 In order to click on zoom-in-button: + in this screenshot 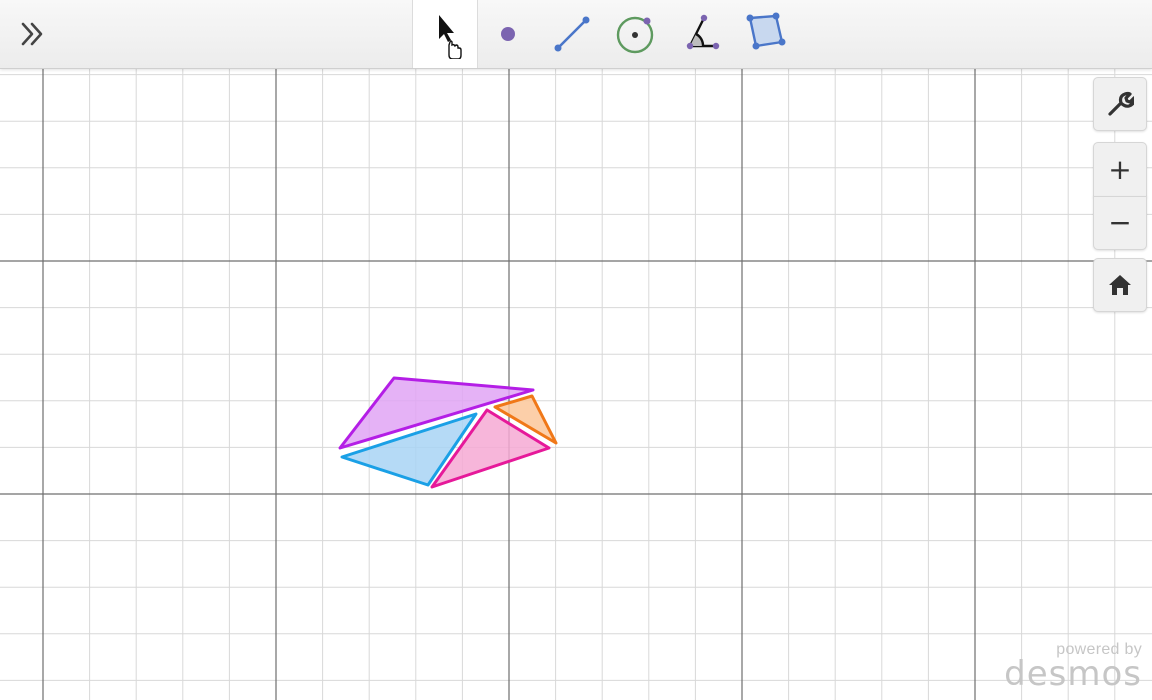, I will do `click(1120, 169)`.